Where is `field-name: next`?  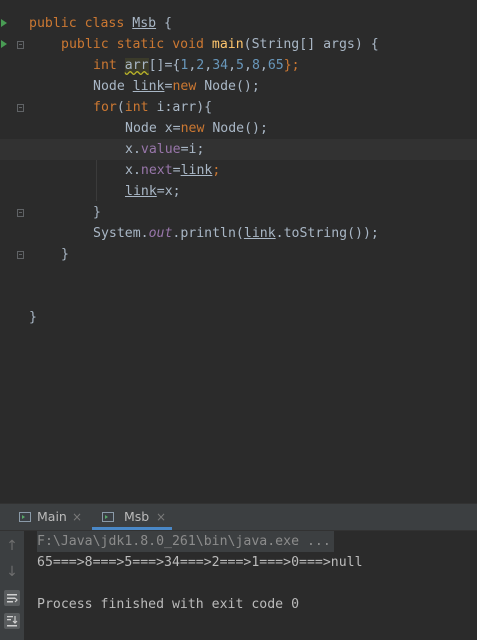
field-name: next is located at coordinates (156, 170).